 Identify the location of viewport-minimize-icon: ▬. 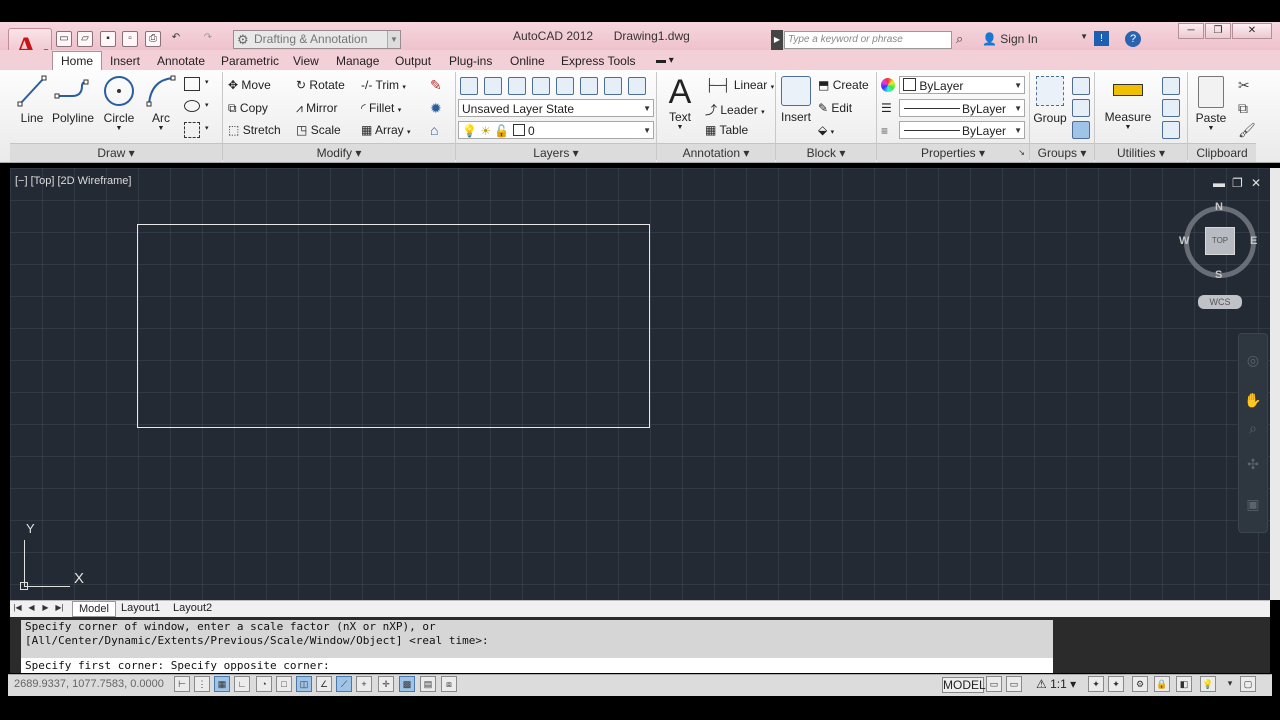
(1219, 183).